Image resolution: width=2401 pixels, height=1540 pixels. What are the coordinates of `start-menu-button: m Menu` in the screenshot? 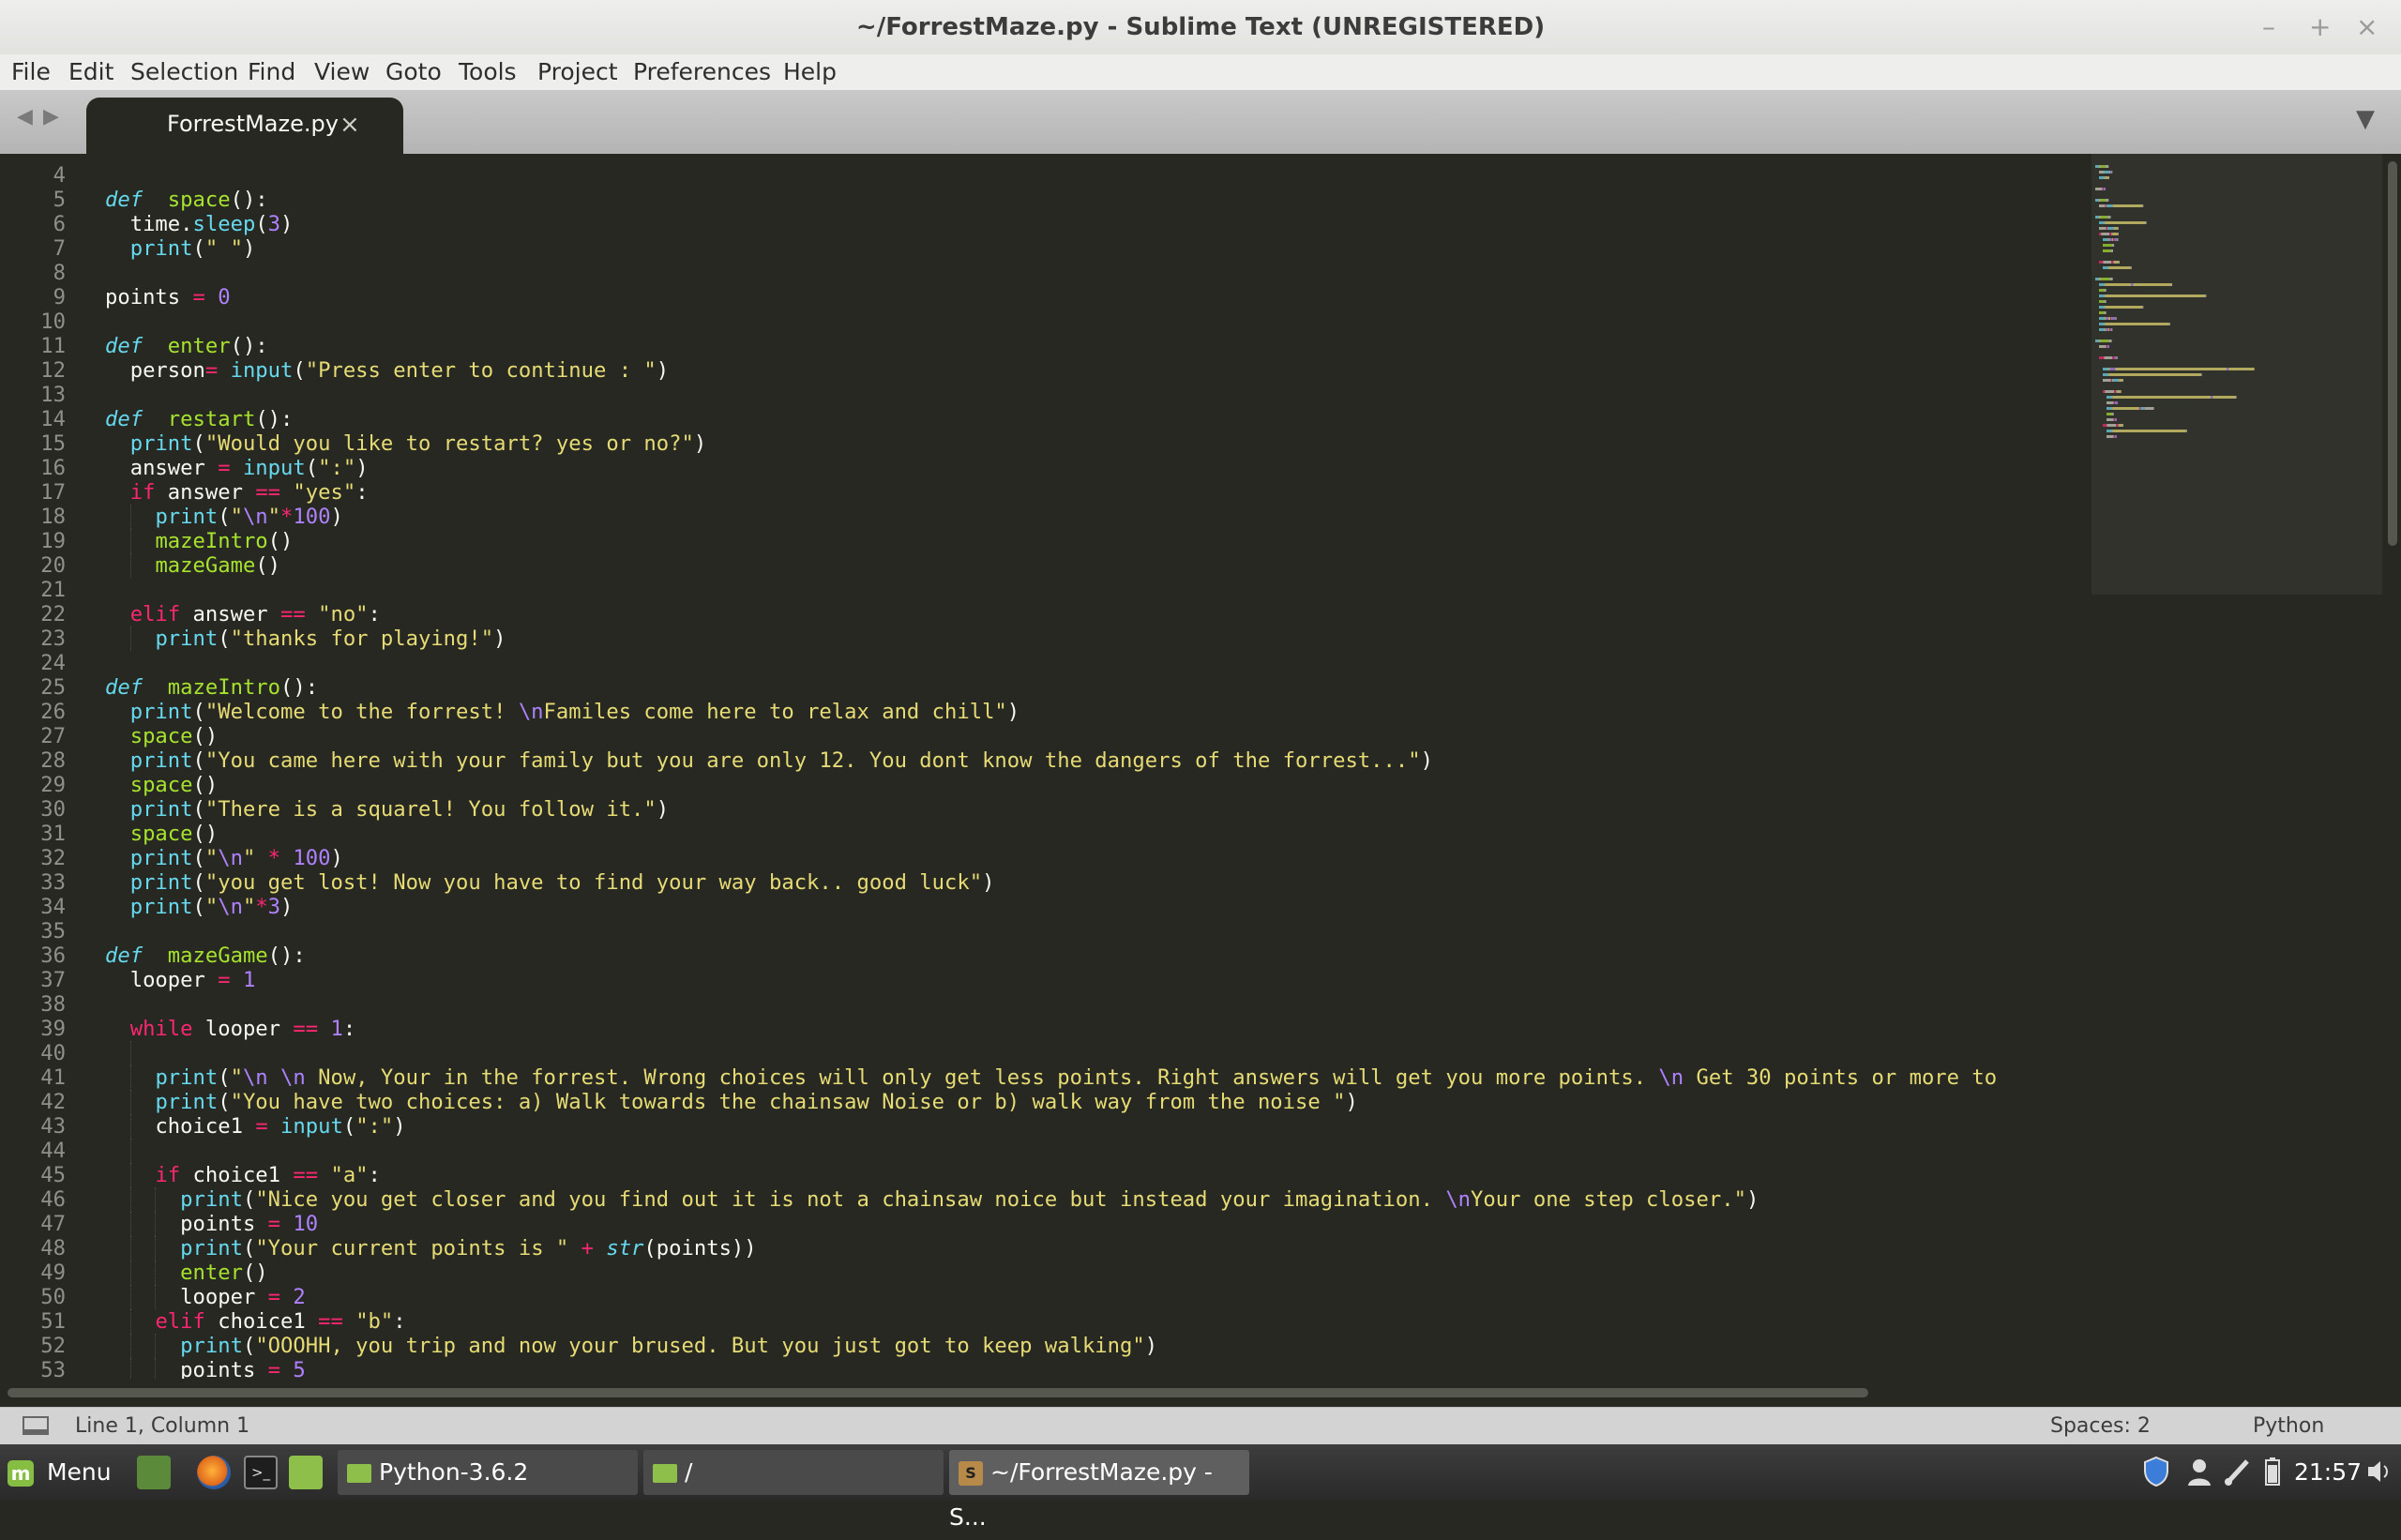 It's located at (60, 1472).